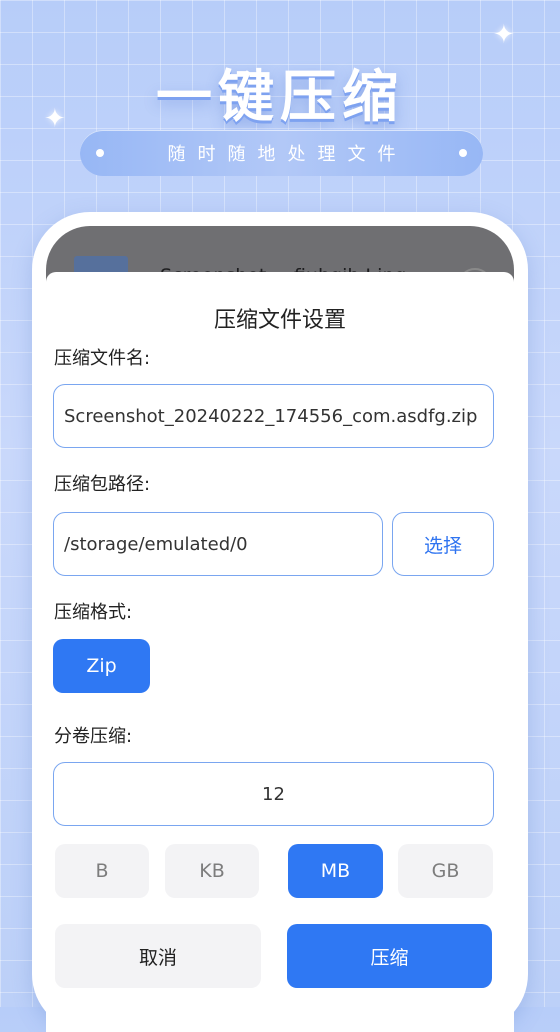 The height and width of the screenshot is (1032, 560). Describe the element at coordinates (102, 484) in the screenshot. I see `path-label: 压缩包路径:` at that location.